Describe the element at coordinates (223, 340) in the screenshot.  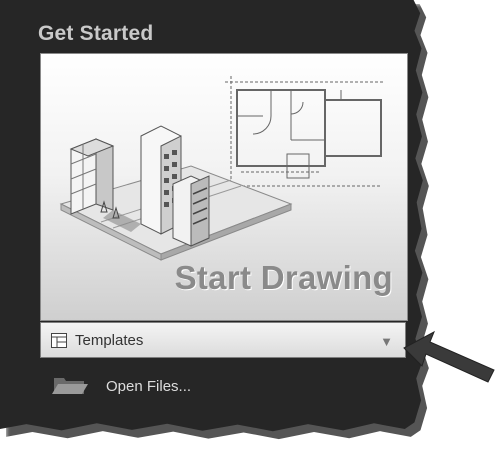
I see `templates-dropdown: Templates ▼` at that location.